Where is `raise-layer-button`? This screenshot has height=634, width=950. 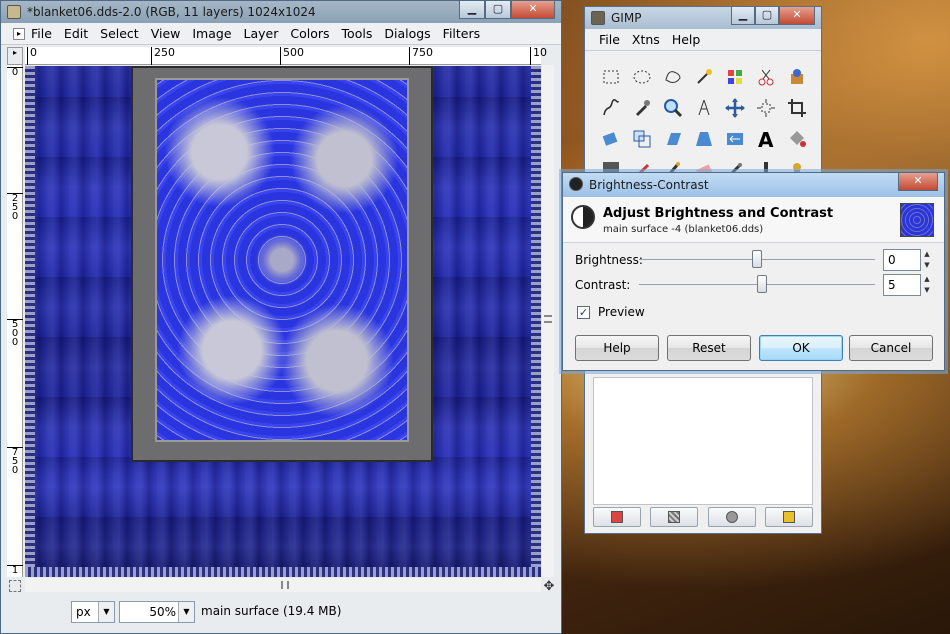 raise-layer-button is located at coordinates (674, 517).